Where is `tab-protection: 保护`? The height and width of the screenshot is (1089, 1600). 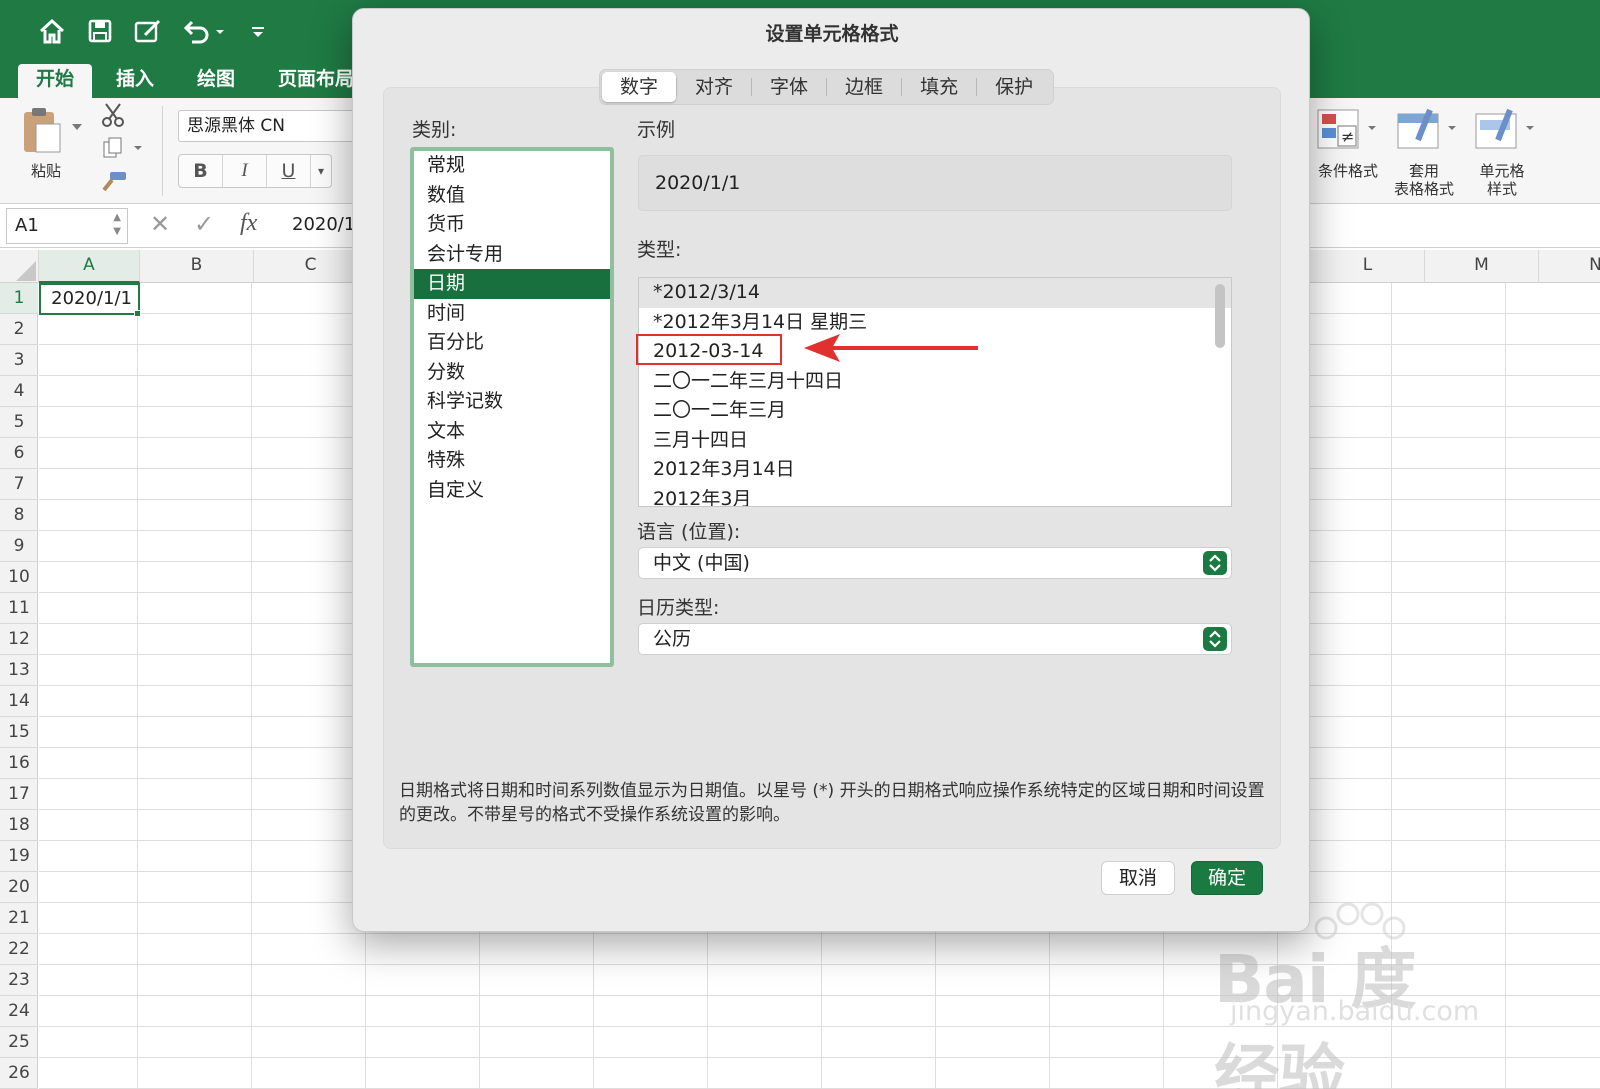
tab-protection: 保护 is located at coordinates (1014, 87).